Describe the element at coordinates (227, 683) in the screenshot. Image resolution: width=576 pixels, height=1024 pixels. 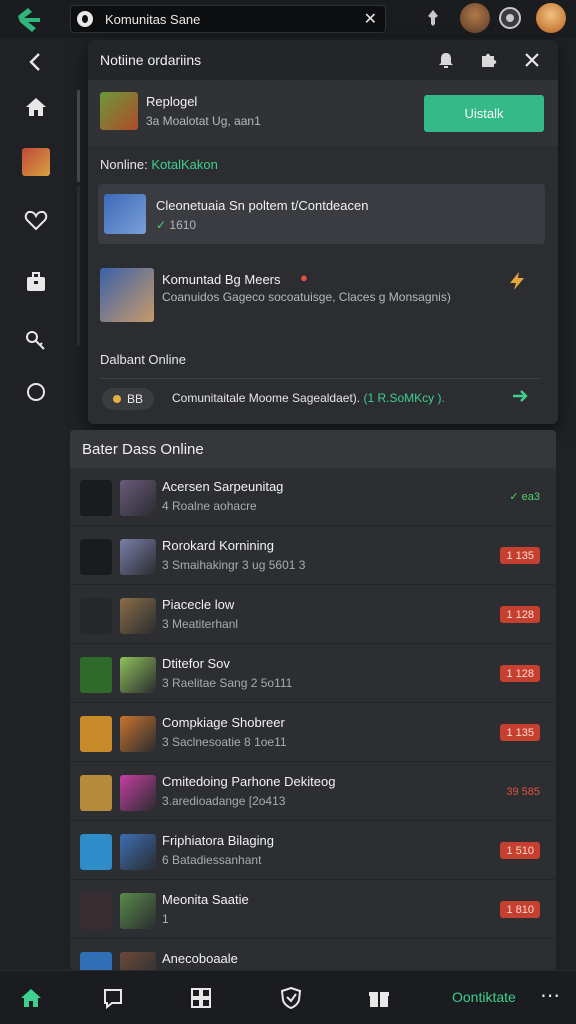
I see `player-sub: 3 Raelitae Sang 2 5o111` at that location.